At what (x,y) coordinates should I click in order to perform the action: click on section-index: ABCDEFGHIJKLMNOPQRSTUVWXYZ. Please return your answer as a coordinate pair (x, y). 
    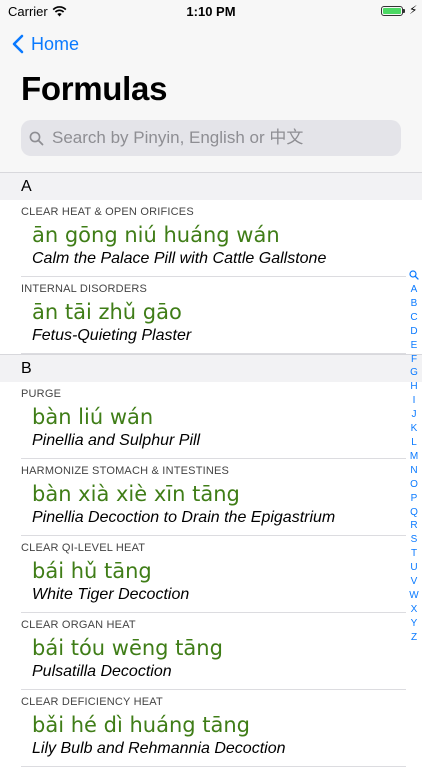
    Looking at the image, I should click on (414, 457).